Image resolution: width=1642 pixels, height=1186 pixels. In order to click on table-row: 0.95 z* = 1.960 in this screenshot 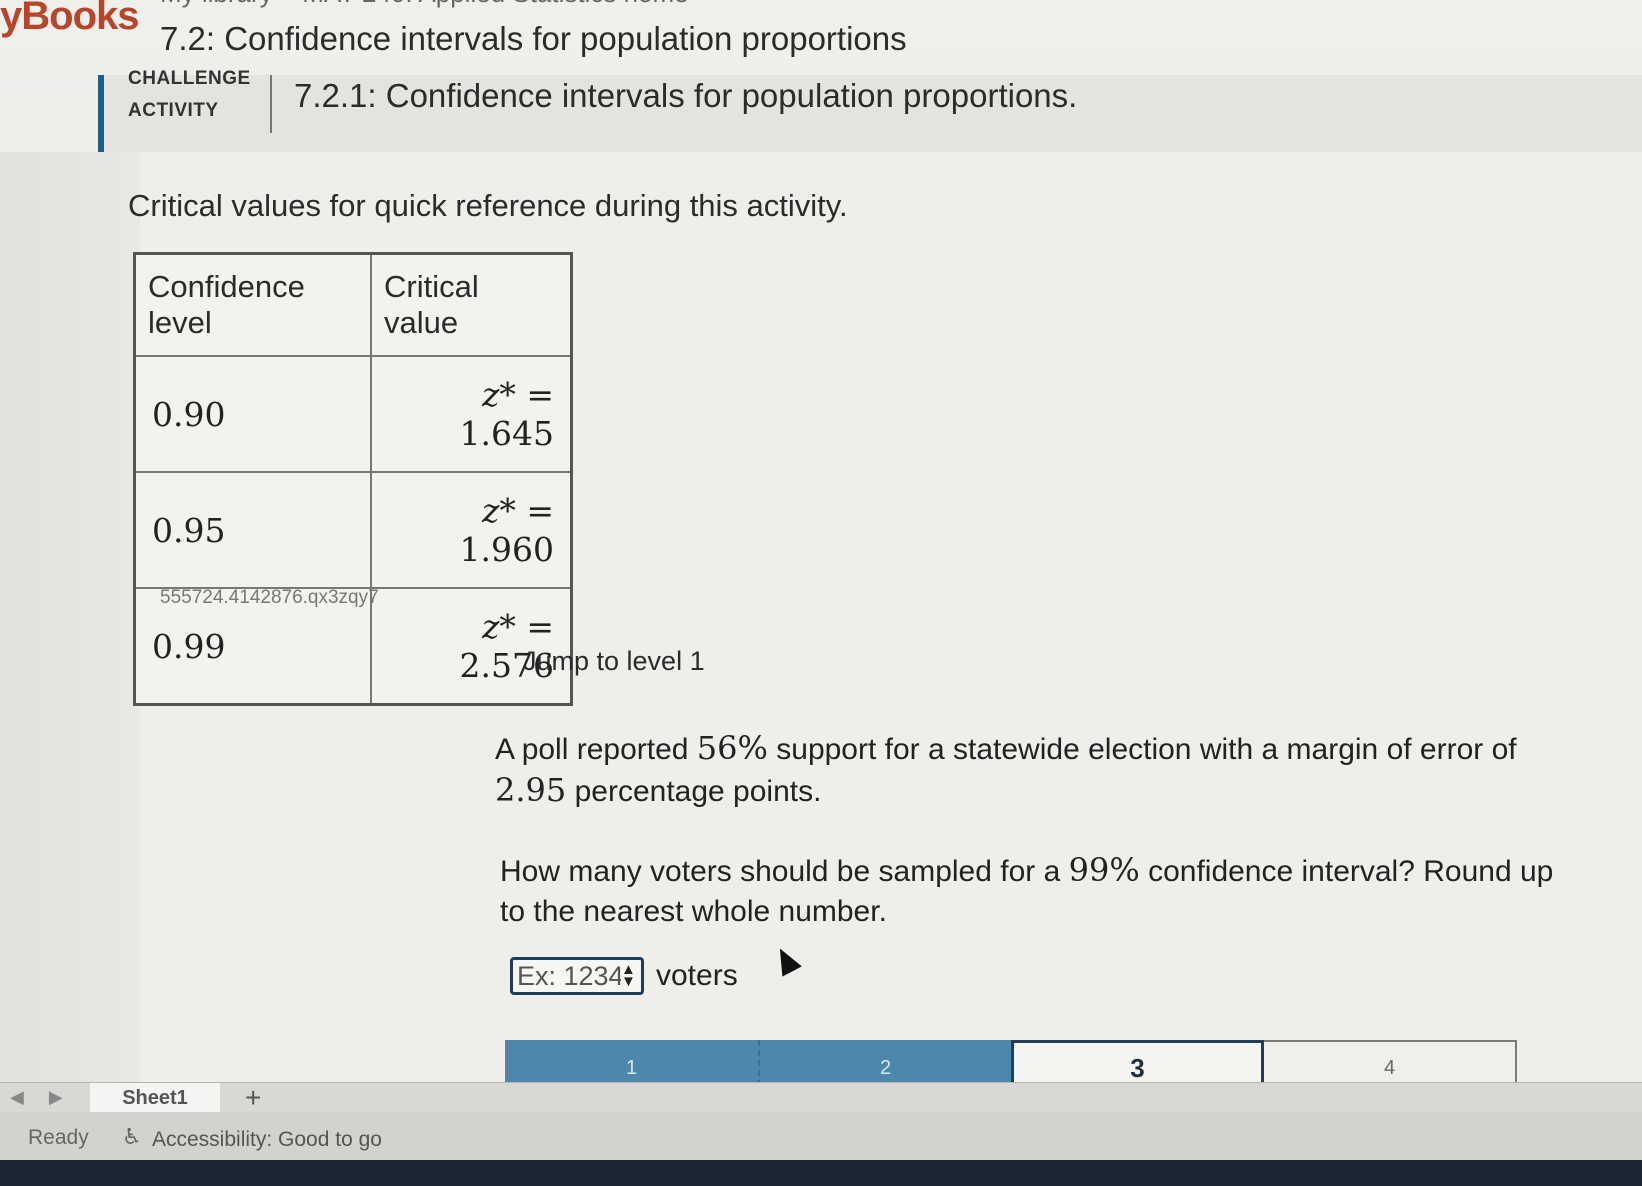, I will do `click(353, 530)`.